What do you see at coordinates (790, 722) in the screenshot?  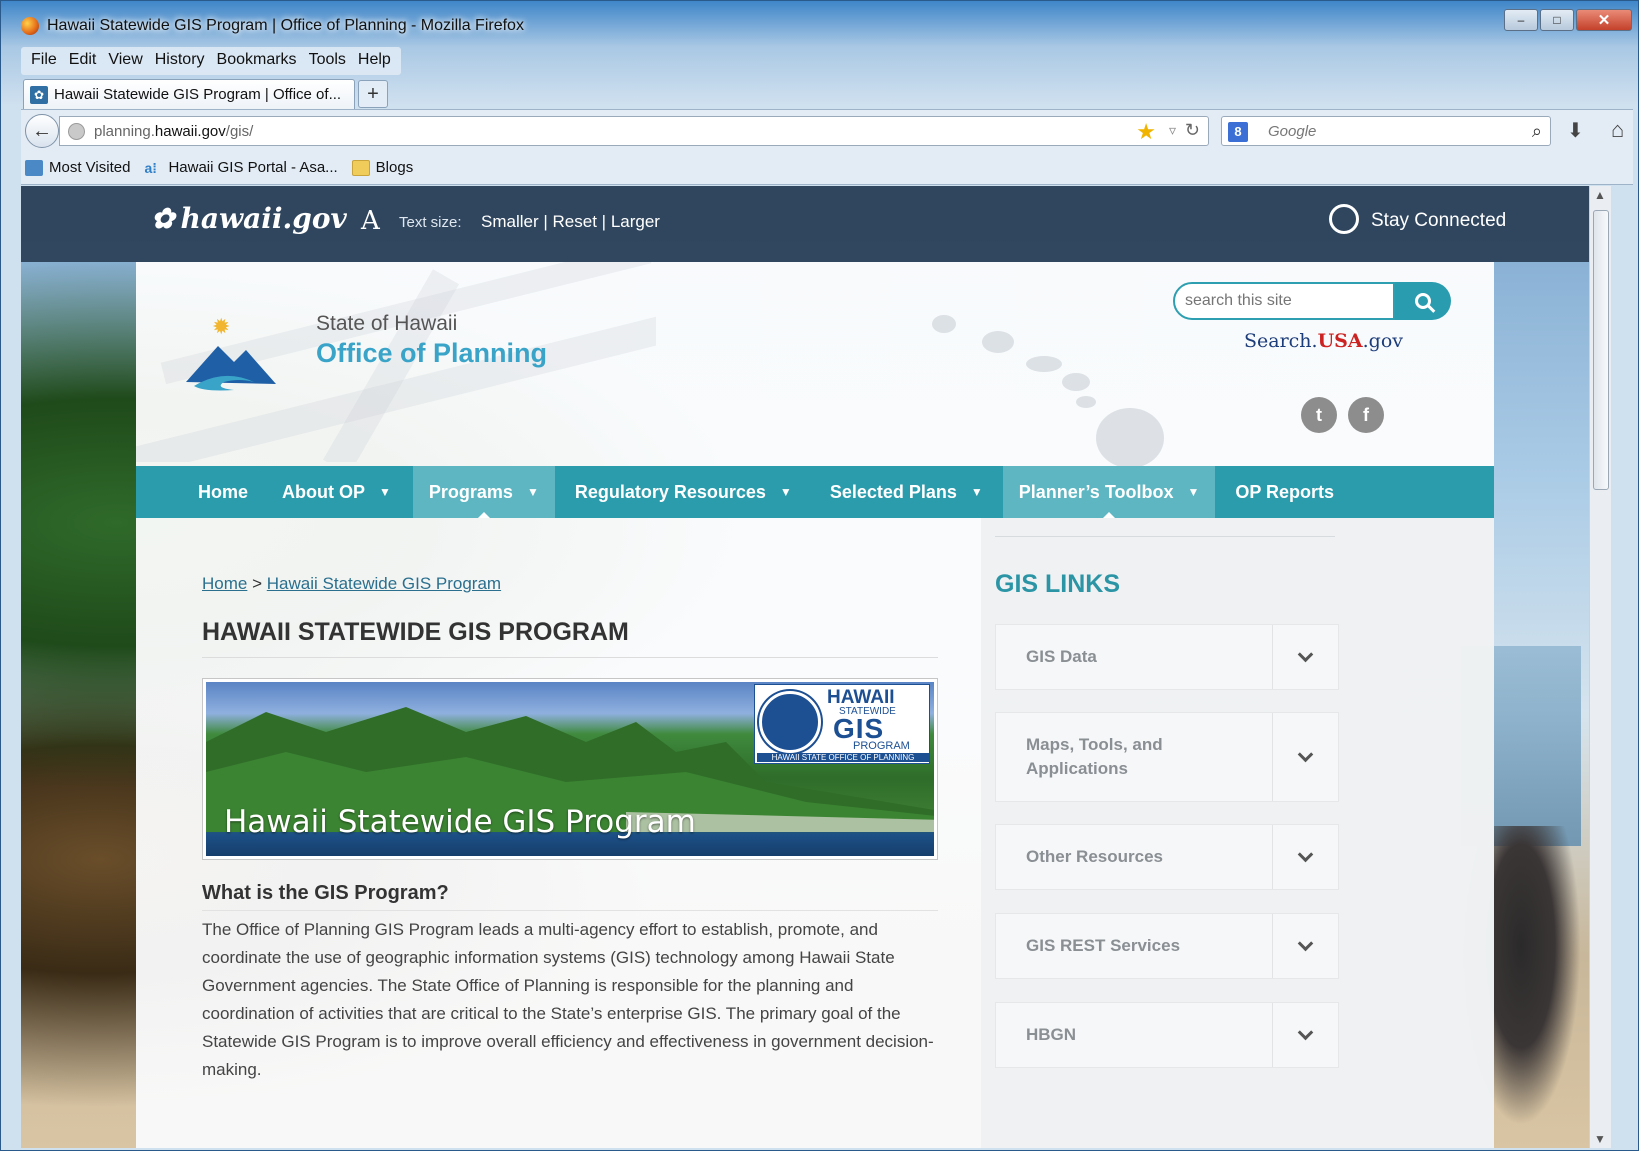 I see `globe-icon` at bounding box center [790, 722].